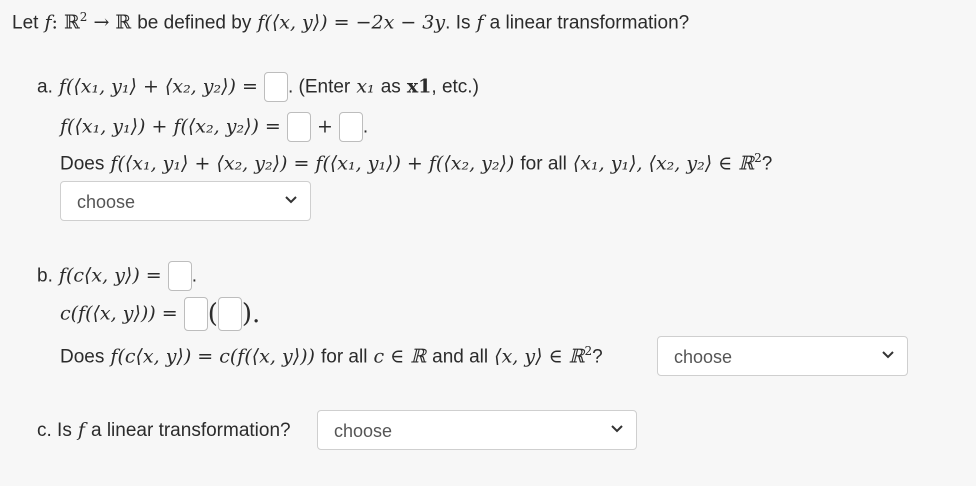 The image size is (976, 486). Describe the element at coordinates (663, 163) in the screenshot. I see `forall-expr: ⟨x₁, y₁⟩, ⟨x₂, y₂⟩ ∈ ℝ` at that location.